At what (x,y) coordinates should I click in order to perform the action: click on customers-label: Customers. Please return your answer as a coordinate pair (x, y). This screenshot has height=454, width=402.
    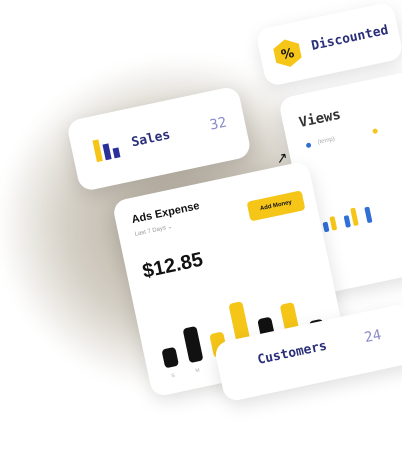
    Looking at the image, I should click on (292, 353).